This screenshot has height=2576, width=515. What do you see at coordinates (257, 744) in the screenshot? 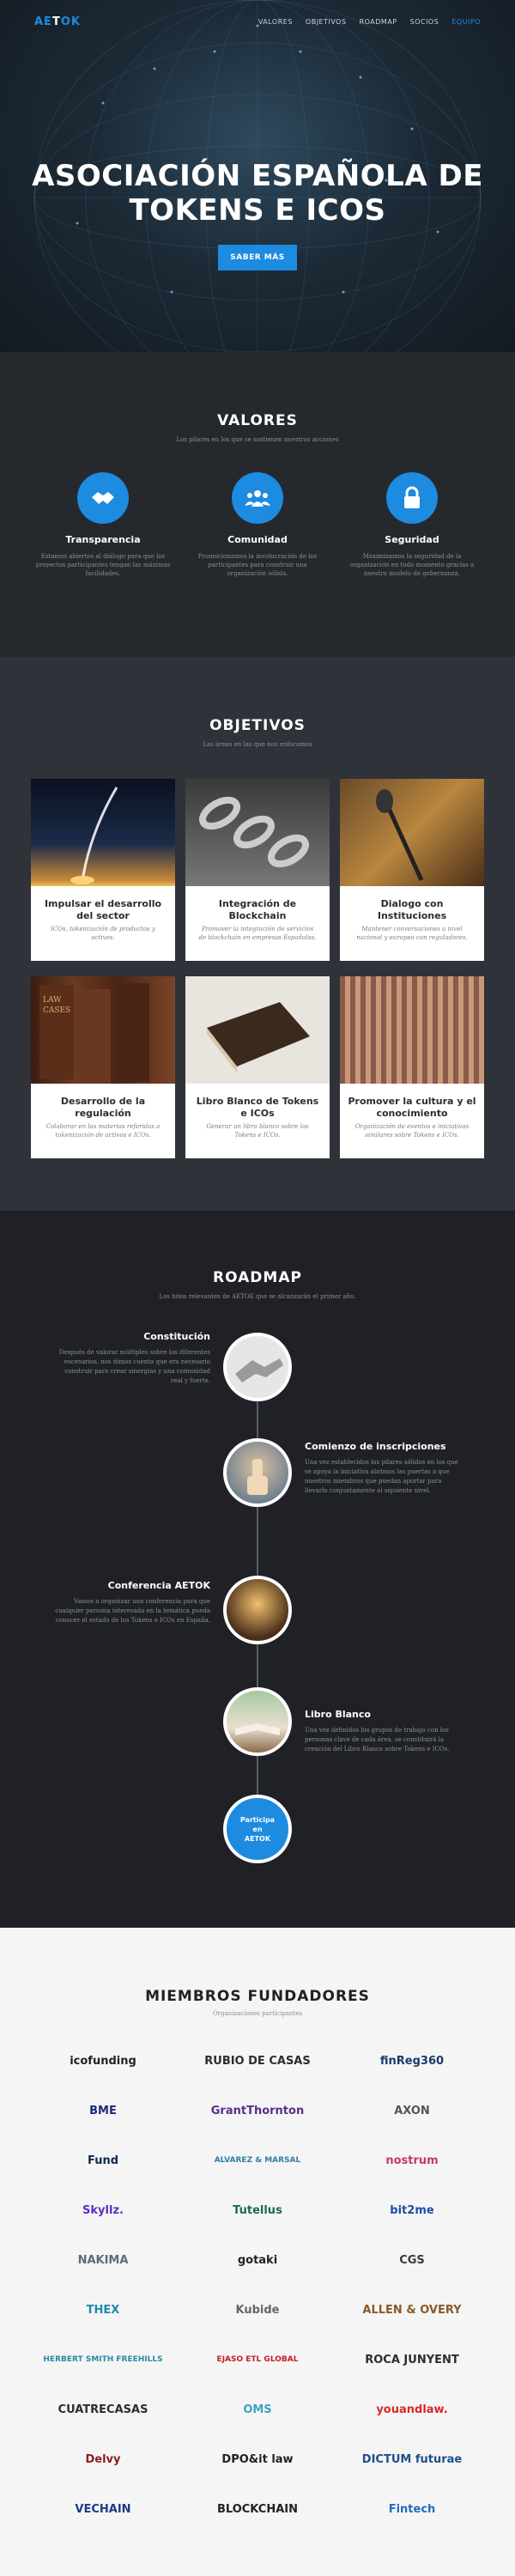
I see `objetivos-subtitle: Las áreas en las que nos enfocamos` at bounding box center [257, 744].